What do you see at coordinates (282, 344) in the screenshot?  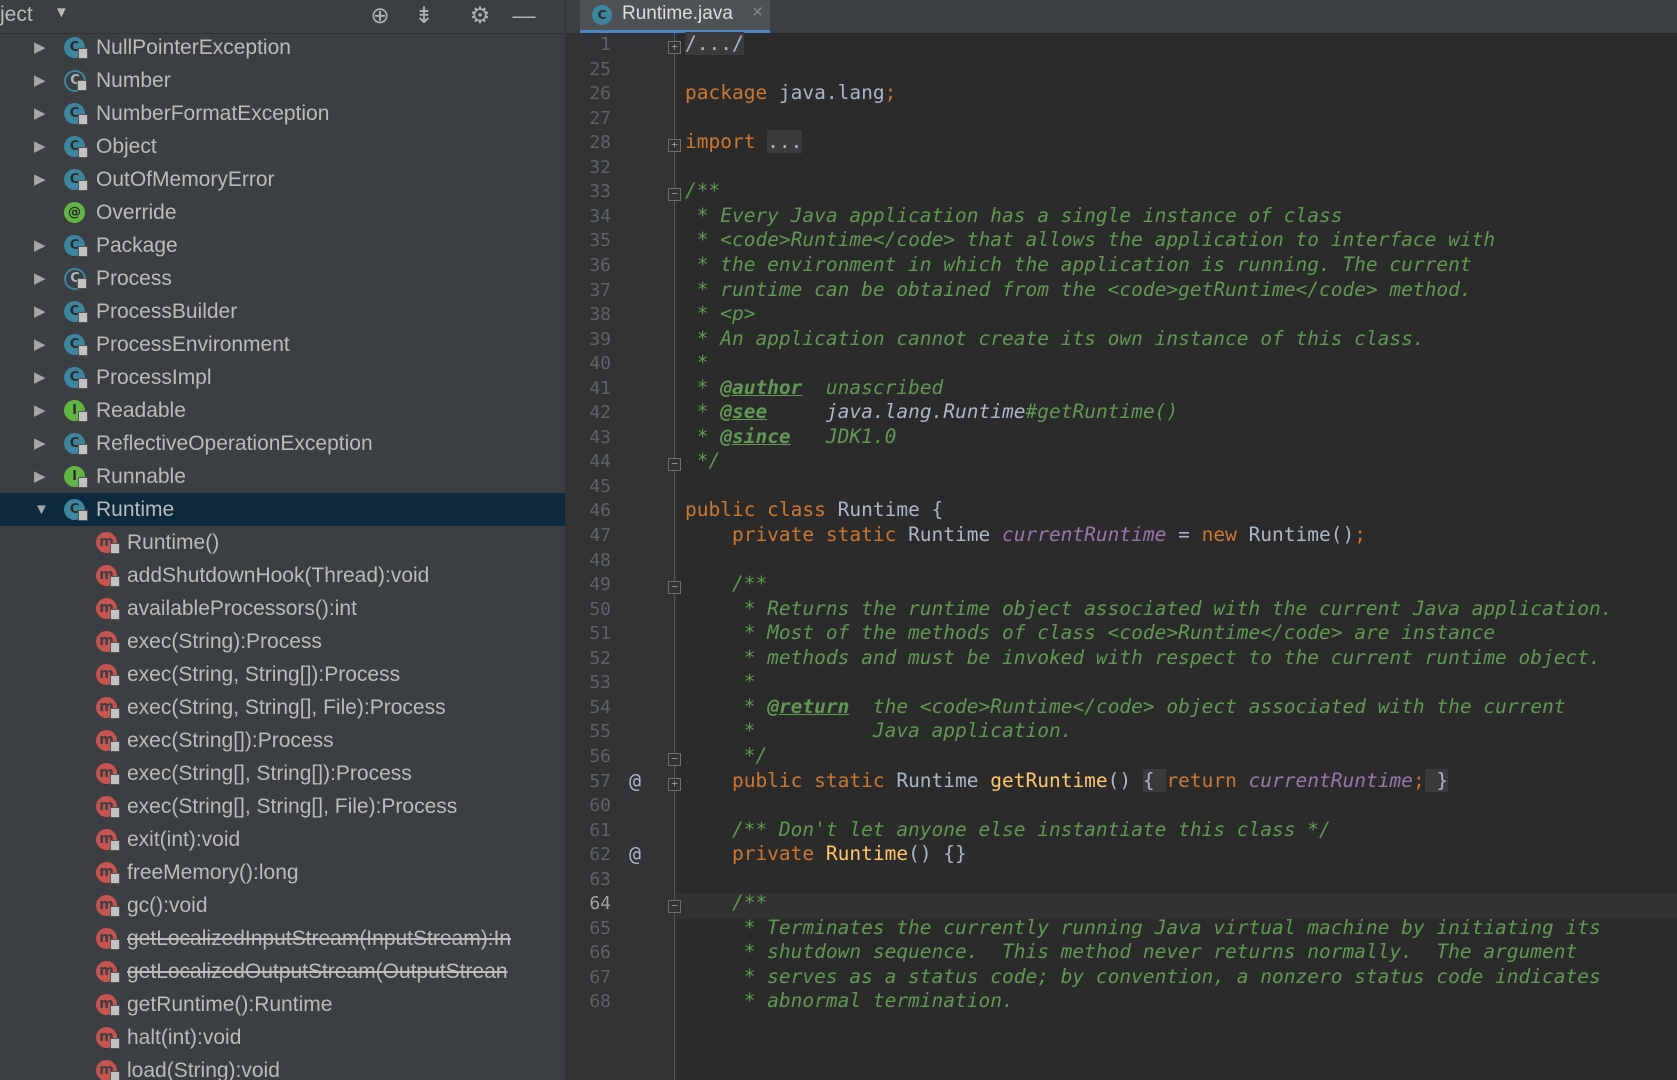 I see `tree-item: ▶ C ProcessEnvironment` at bounding box center [282, 344].